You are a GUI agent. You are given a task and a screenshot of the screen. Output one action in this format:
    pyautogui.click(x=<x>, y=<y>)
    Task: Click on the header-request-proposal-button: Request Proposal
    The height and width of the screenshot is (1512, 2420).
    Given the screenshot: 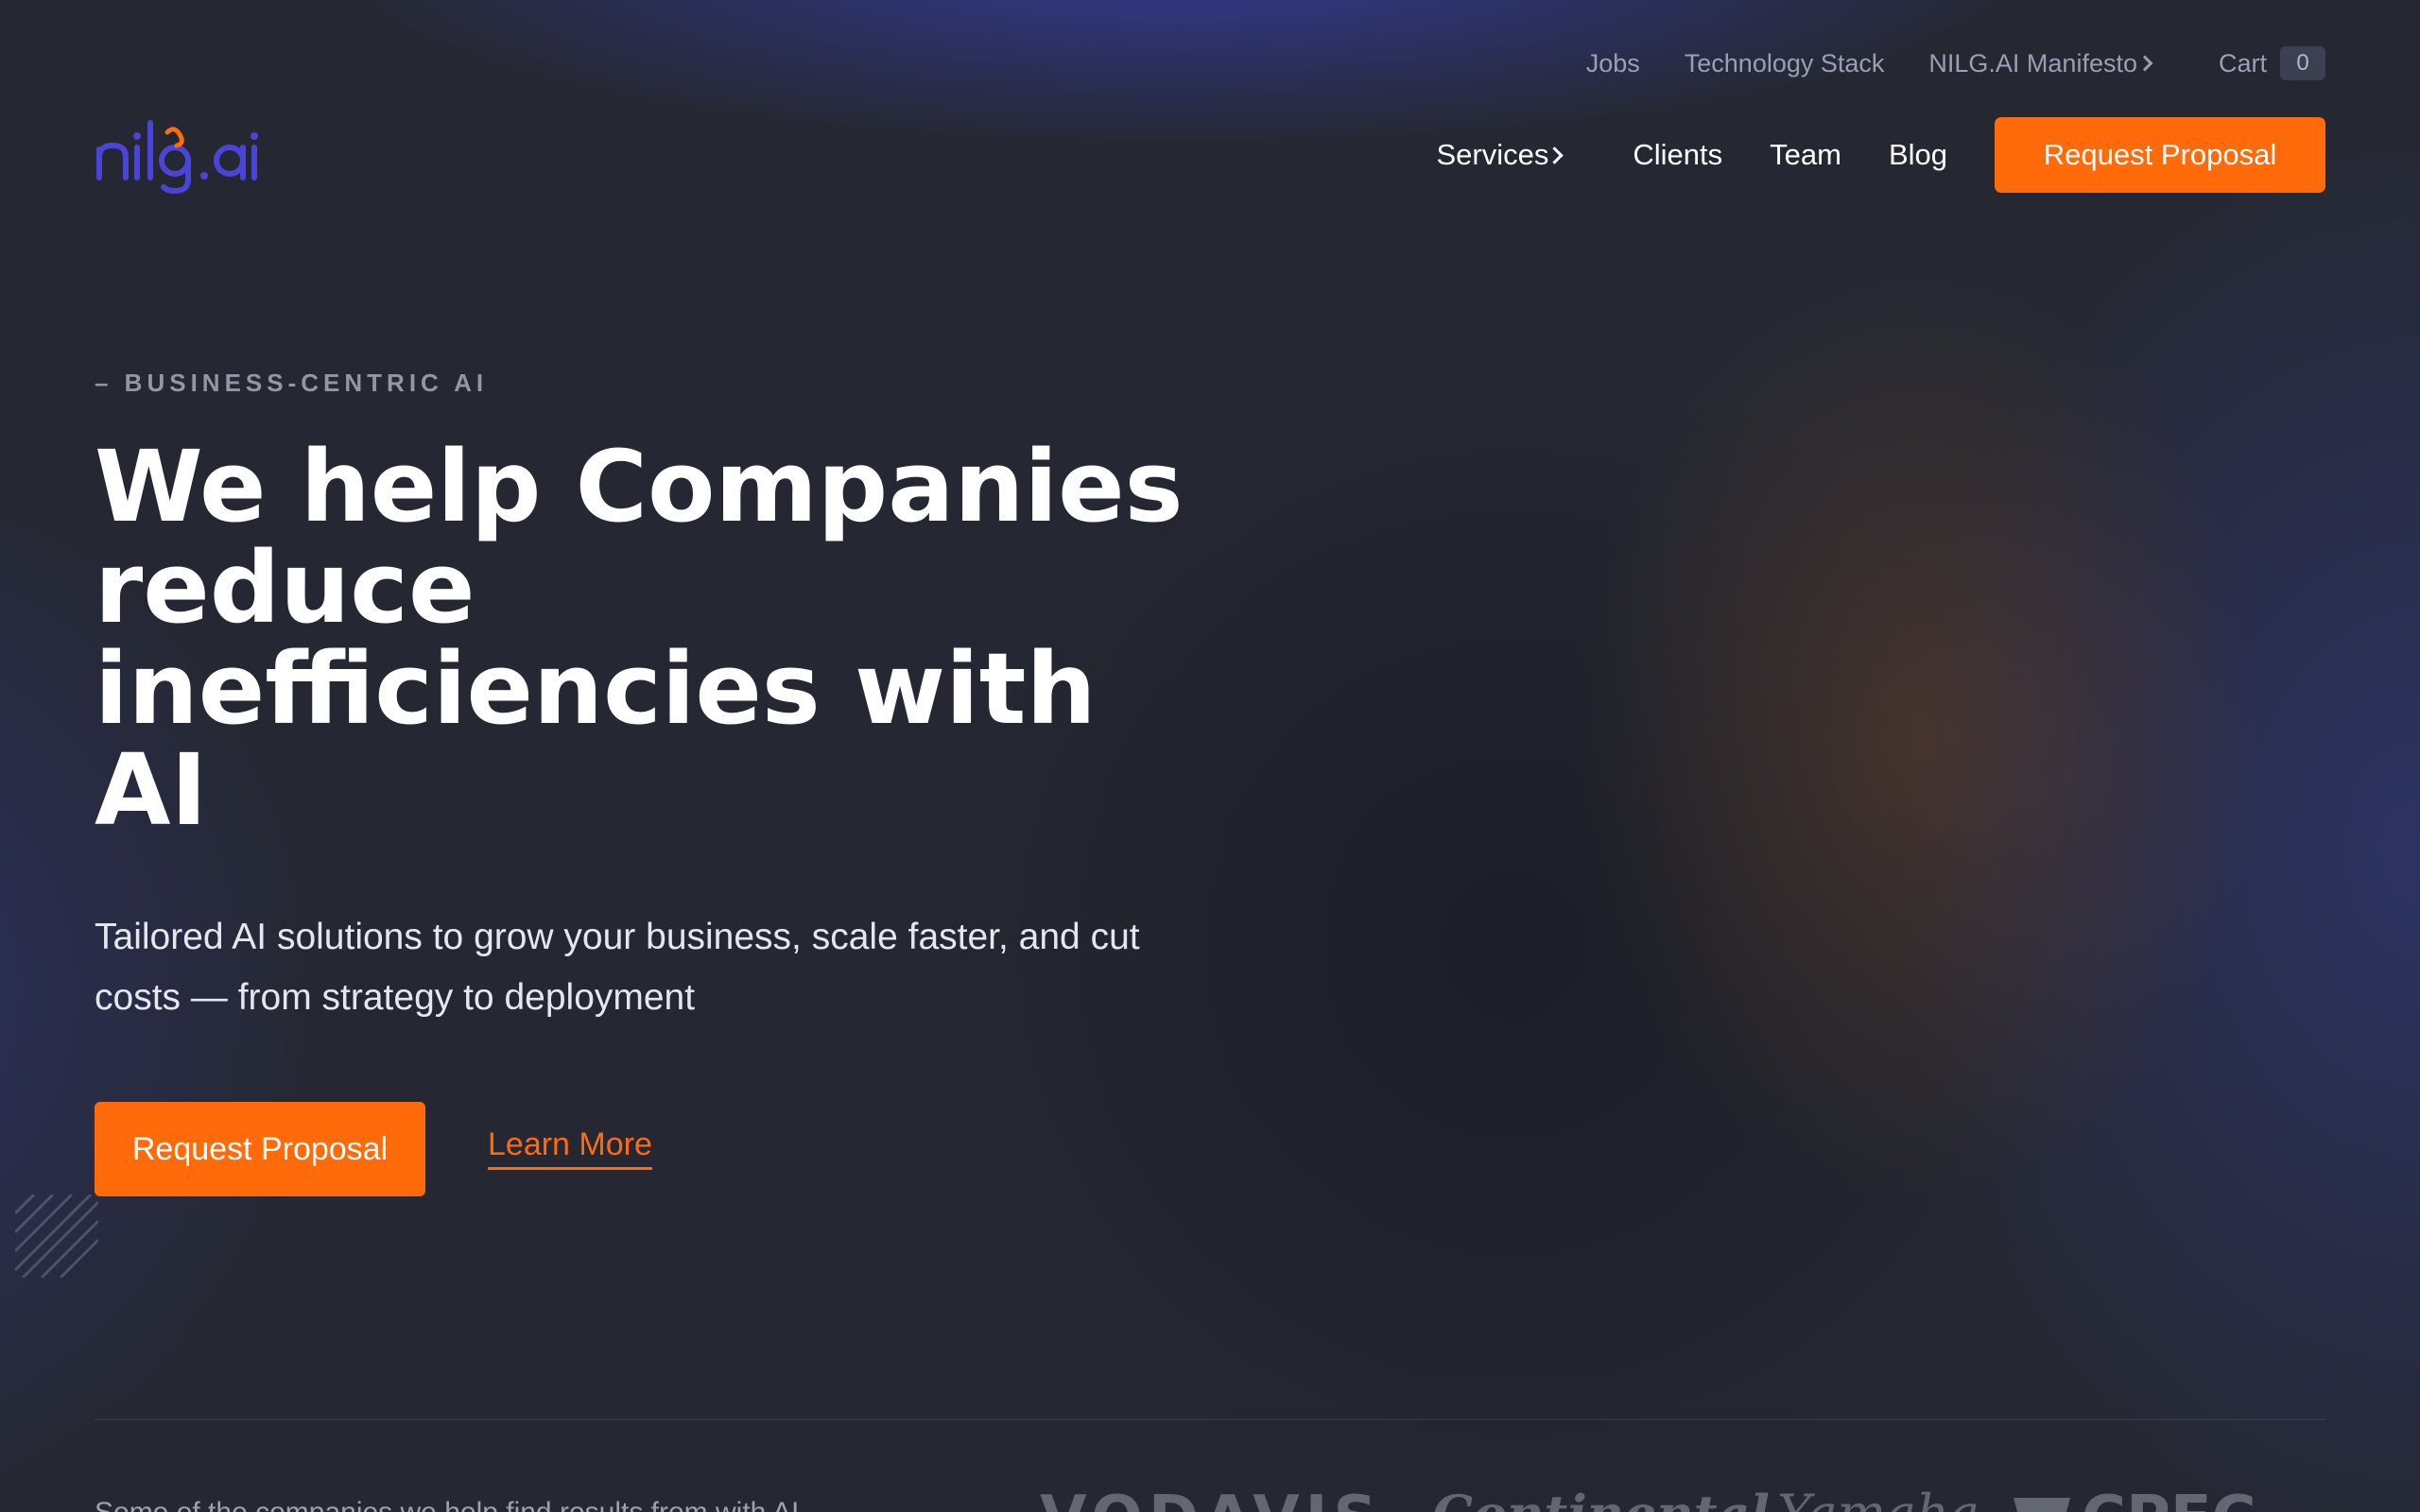 What is the action you would take?
    pyautogui.click(x=2160, y=155)
    